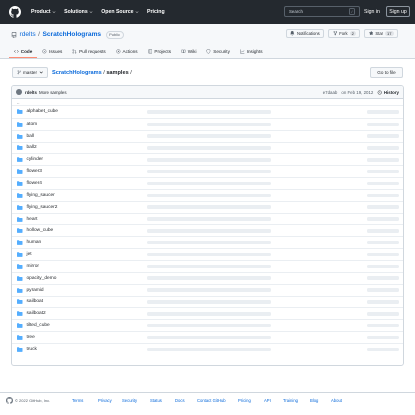  Describe the element at coordinates (23, 51) in the screenshot. I see `tab-code: Code` at that location.